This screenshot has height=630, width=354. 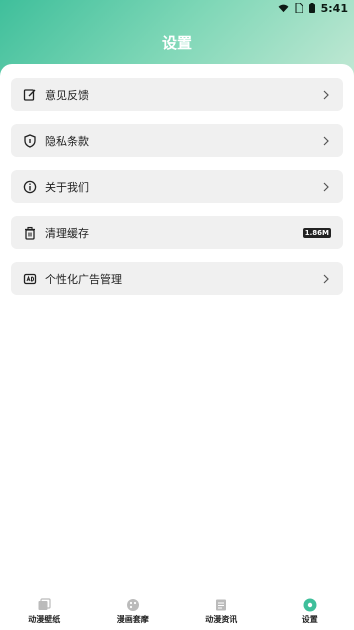 I want to click on tab-label: 设置, so click(x=309, y=619).